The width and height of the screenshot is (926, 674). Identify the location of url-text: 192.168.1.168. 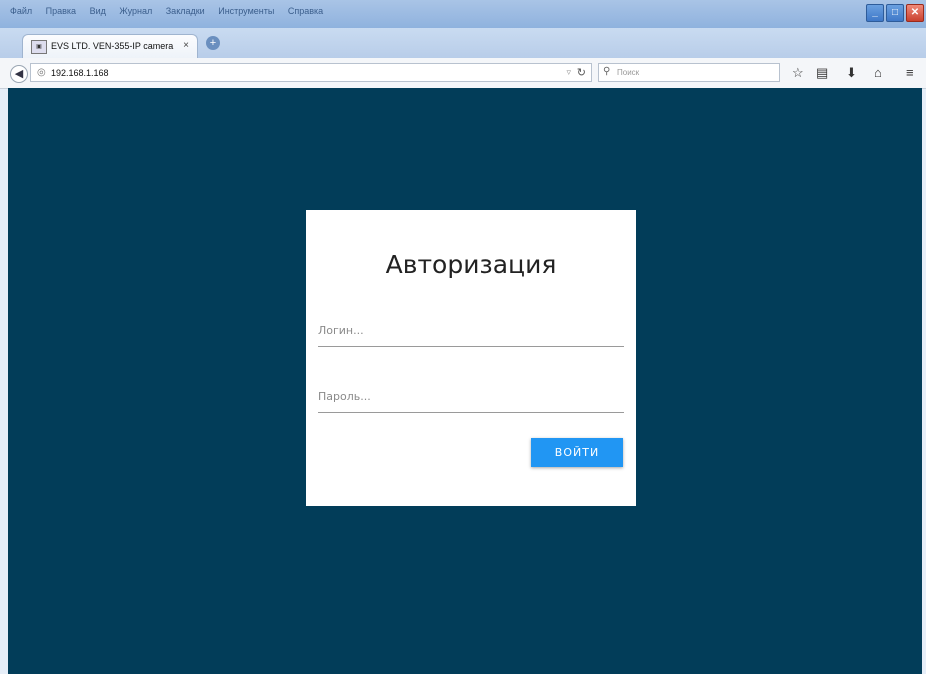
(80, 73).